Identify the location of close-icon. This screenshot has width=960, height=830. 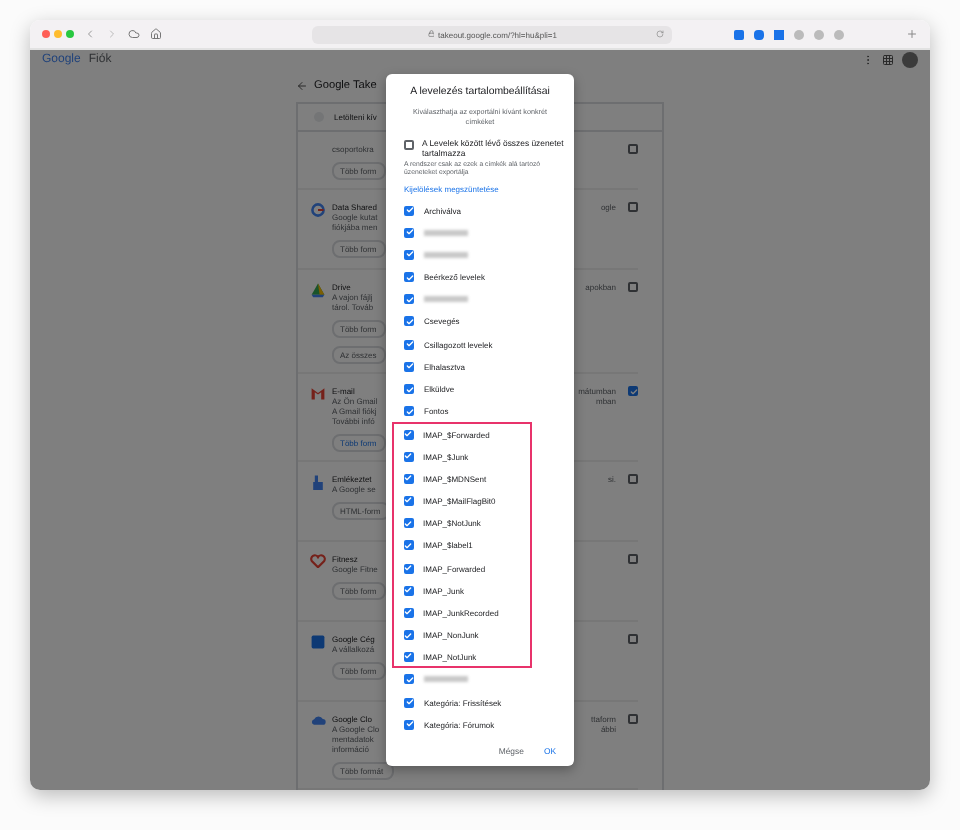
(46, 34).